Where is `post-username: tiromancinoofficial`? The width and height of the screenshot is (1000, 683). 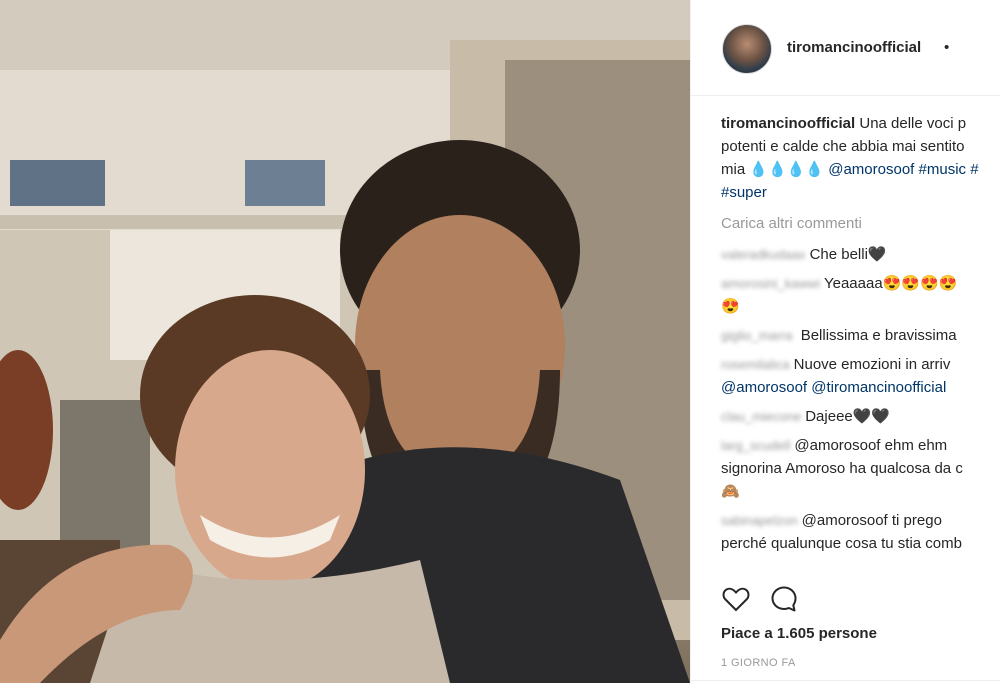
post-username: tiromancinoofficial is located at coordinates (854, 47).